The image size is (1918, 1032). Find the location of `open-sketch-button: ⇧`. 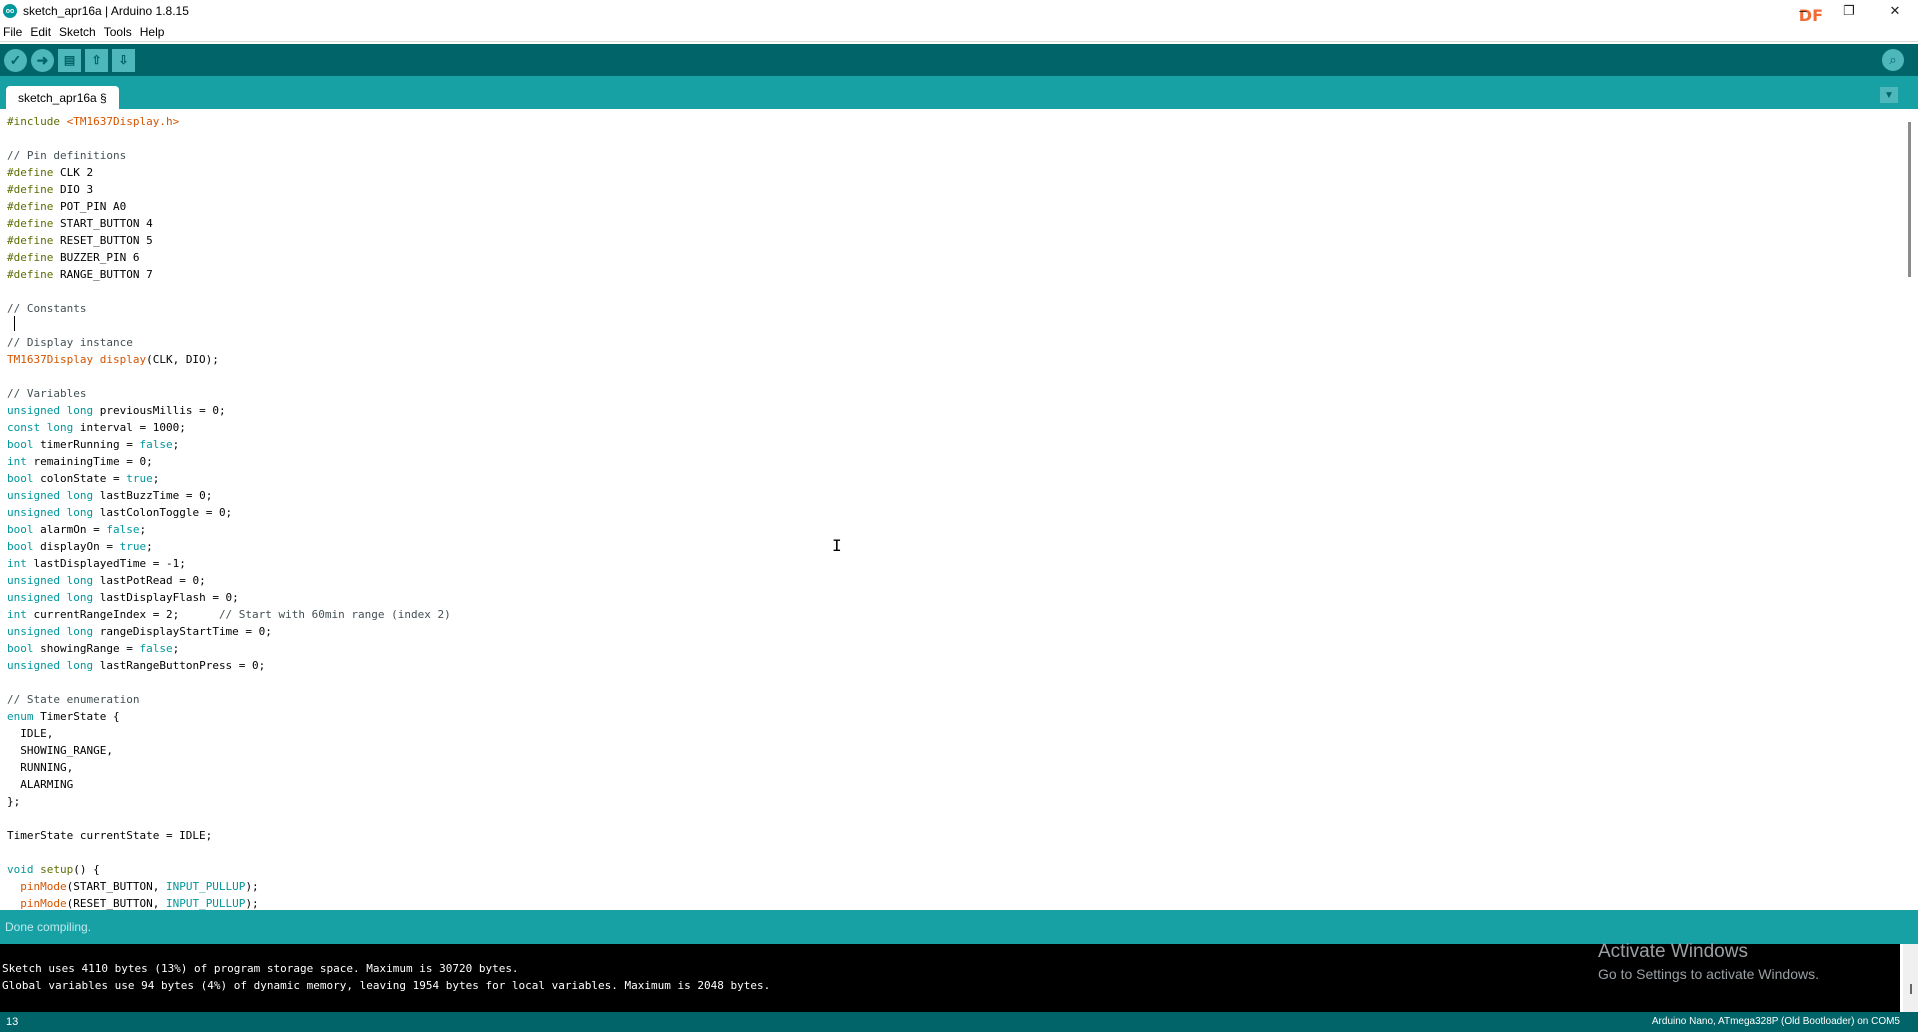

open-sketch-button: ⇧ is located at coordinates (96, 60).